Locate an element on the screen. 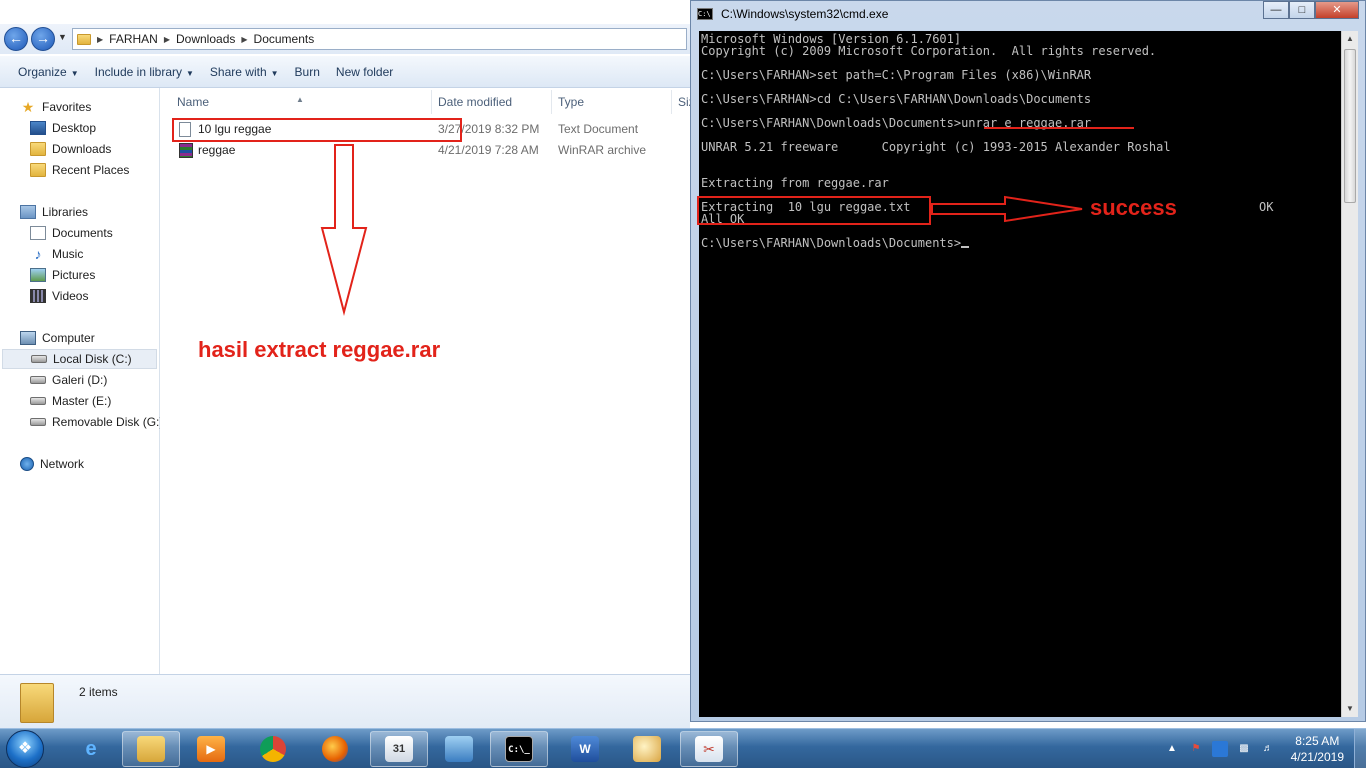 Image resolution: width=1366 pixels, height=768 pixels. command-underline is located at coordinates (1059, 128).